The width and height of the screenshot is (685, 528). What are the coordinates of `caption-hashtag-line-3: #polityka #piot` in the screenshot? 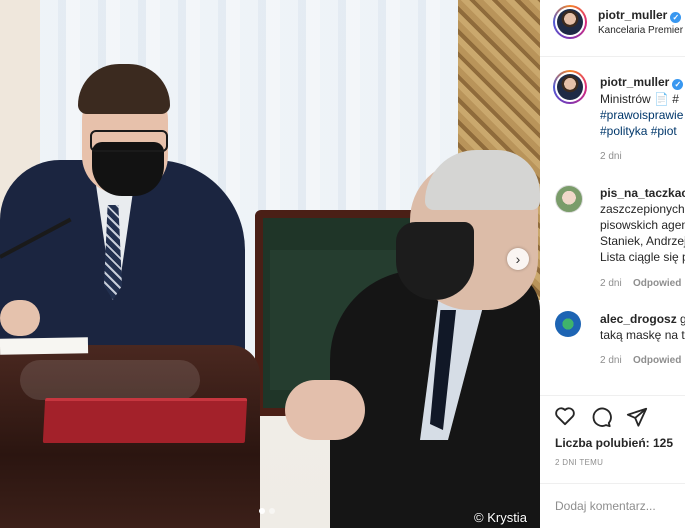 It's located at (638, 131).